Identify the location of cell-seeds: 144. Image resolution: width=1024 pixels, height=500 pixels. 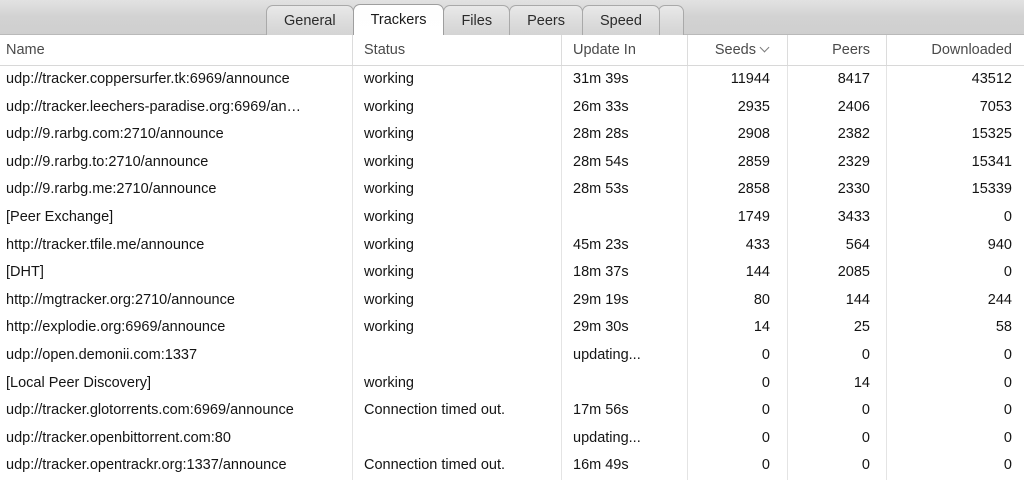
(733, 273).